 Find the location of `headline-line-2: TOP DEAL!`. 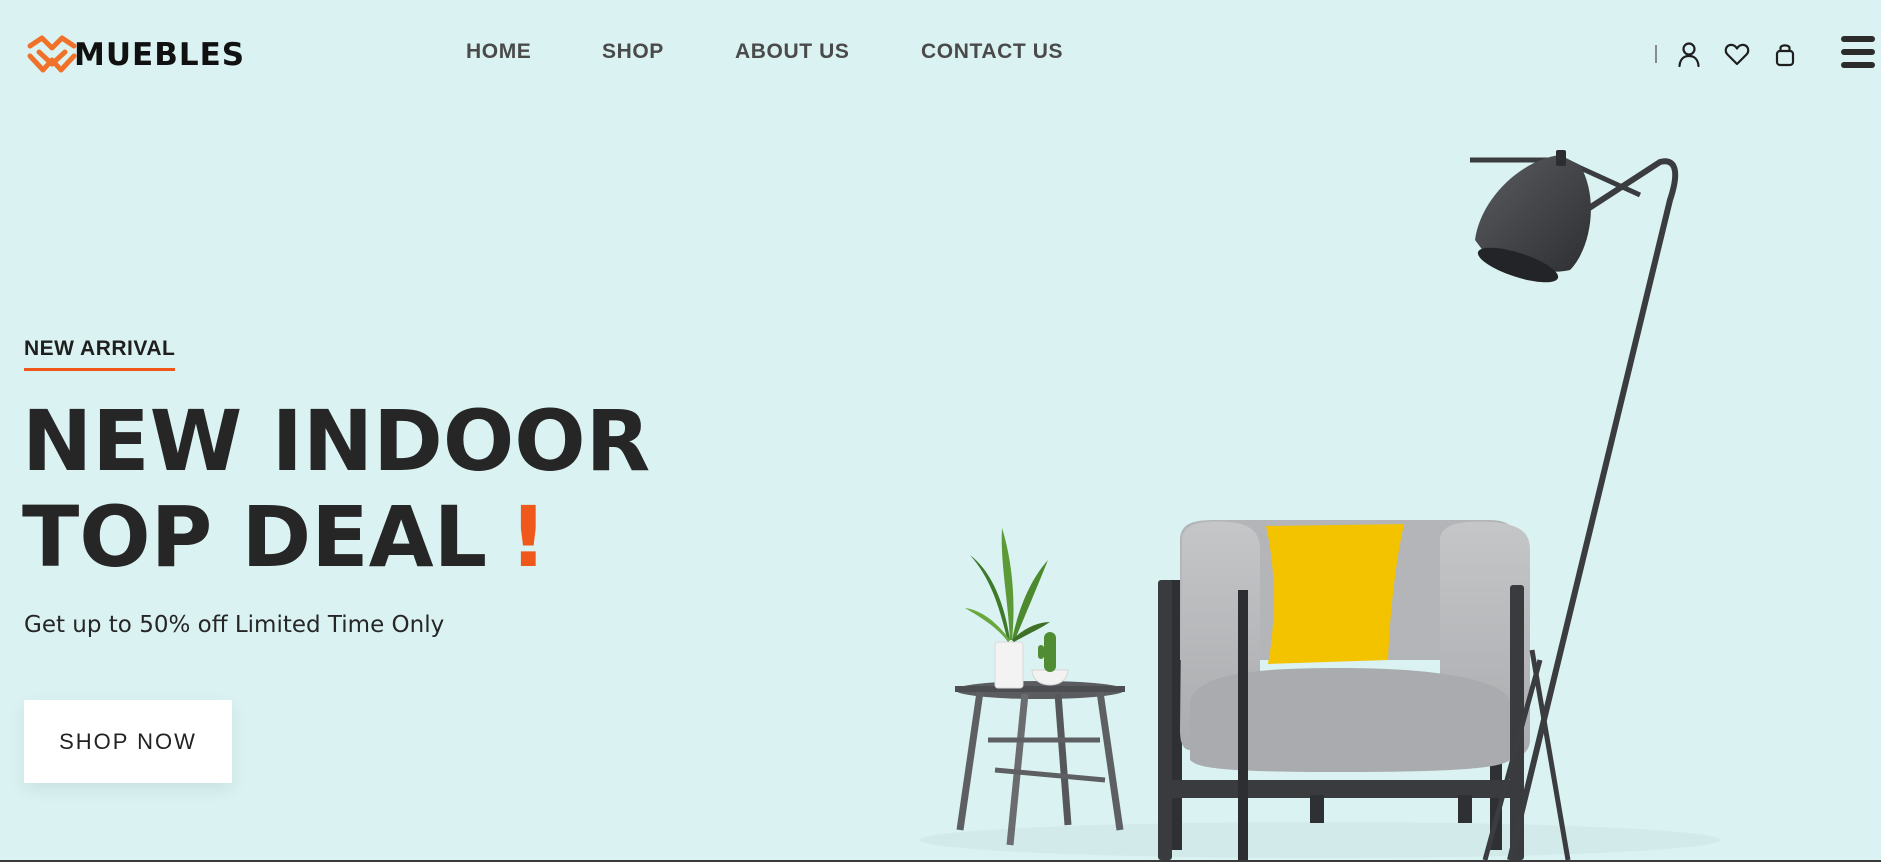

headline-line-2: TOP DEAL! is located at coordinates (336, 537).